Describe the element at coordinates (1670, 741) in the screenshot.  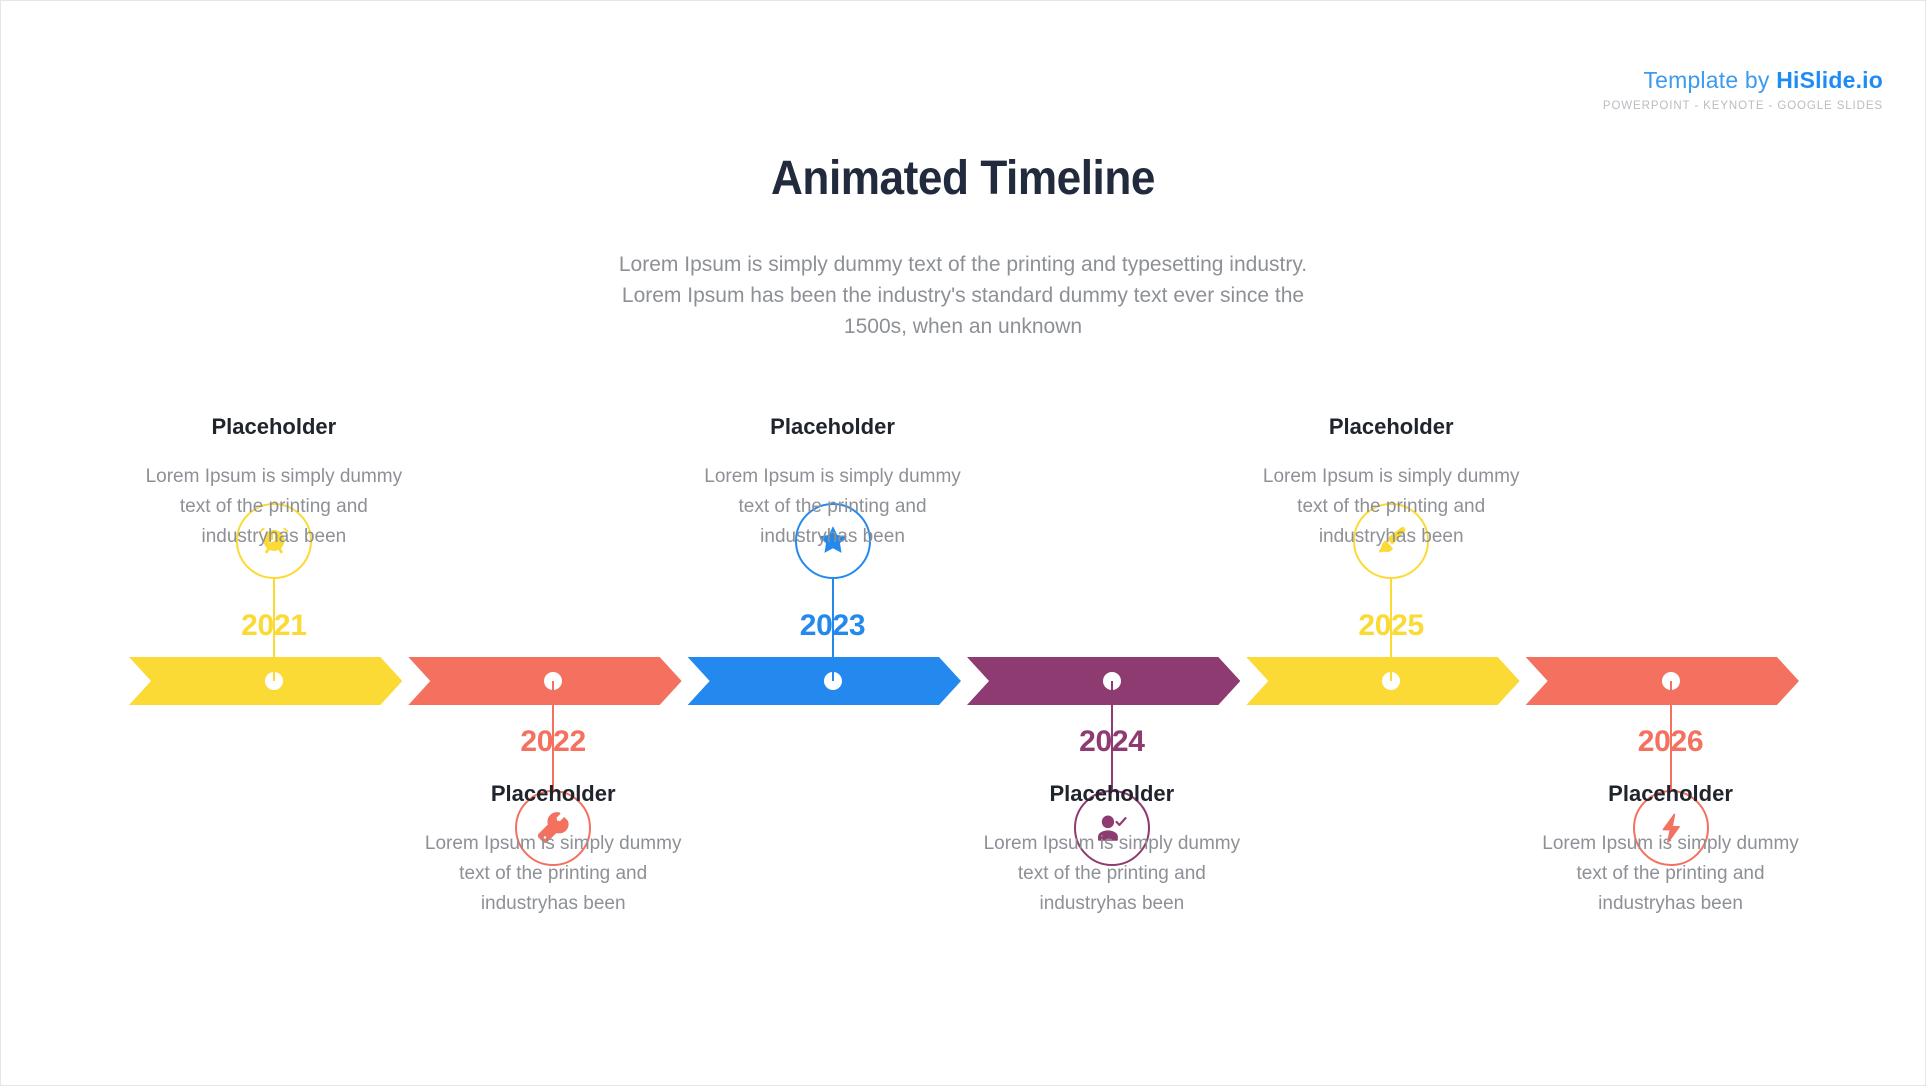
I see `timeline-year-2026: 2026` at that location.